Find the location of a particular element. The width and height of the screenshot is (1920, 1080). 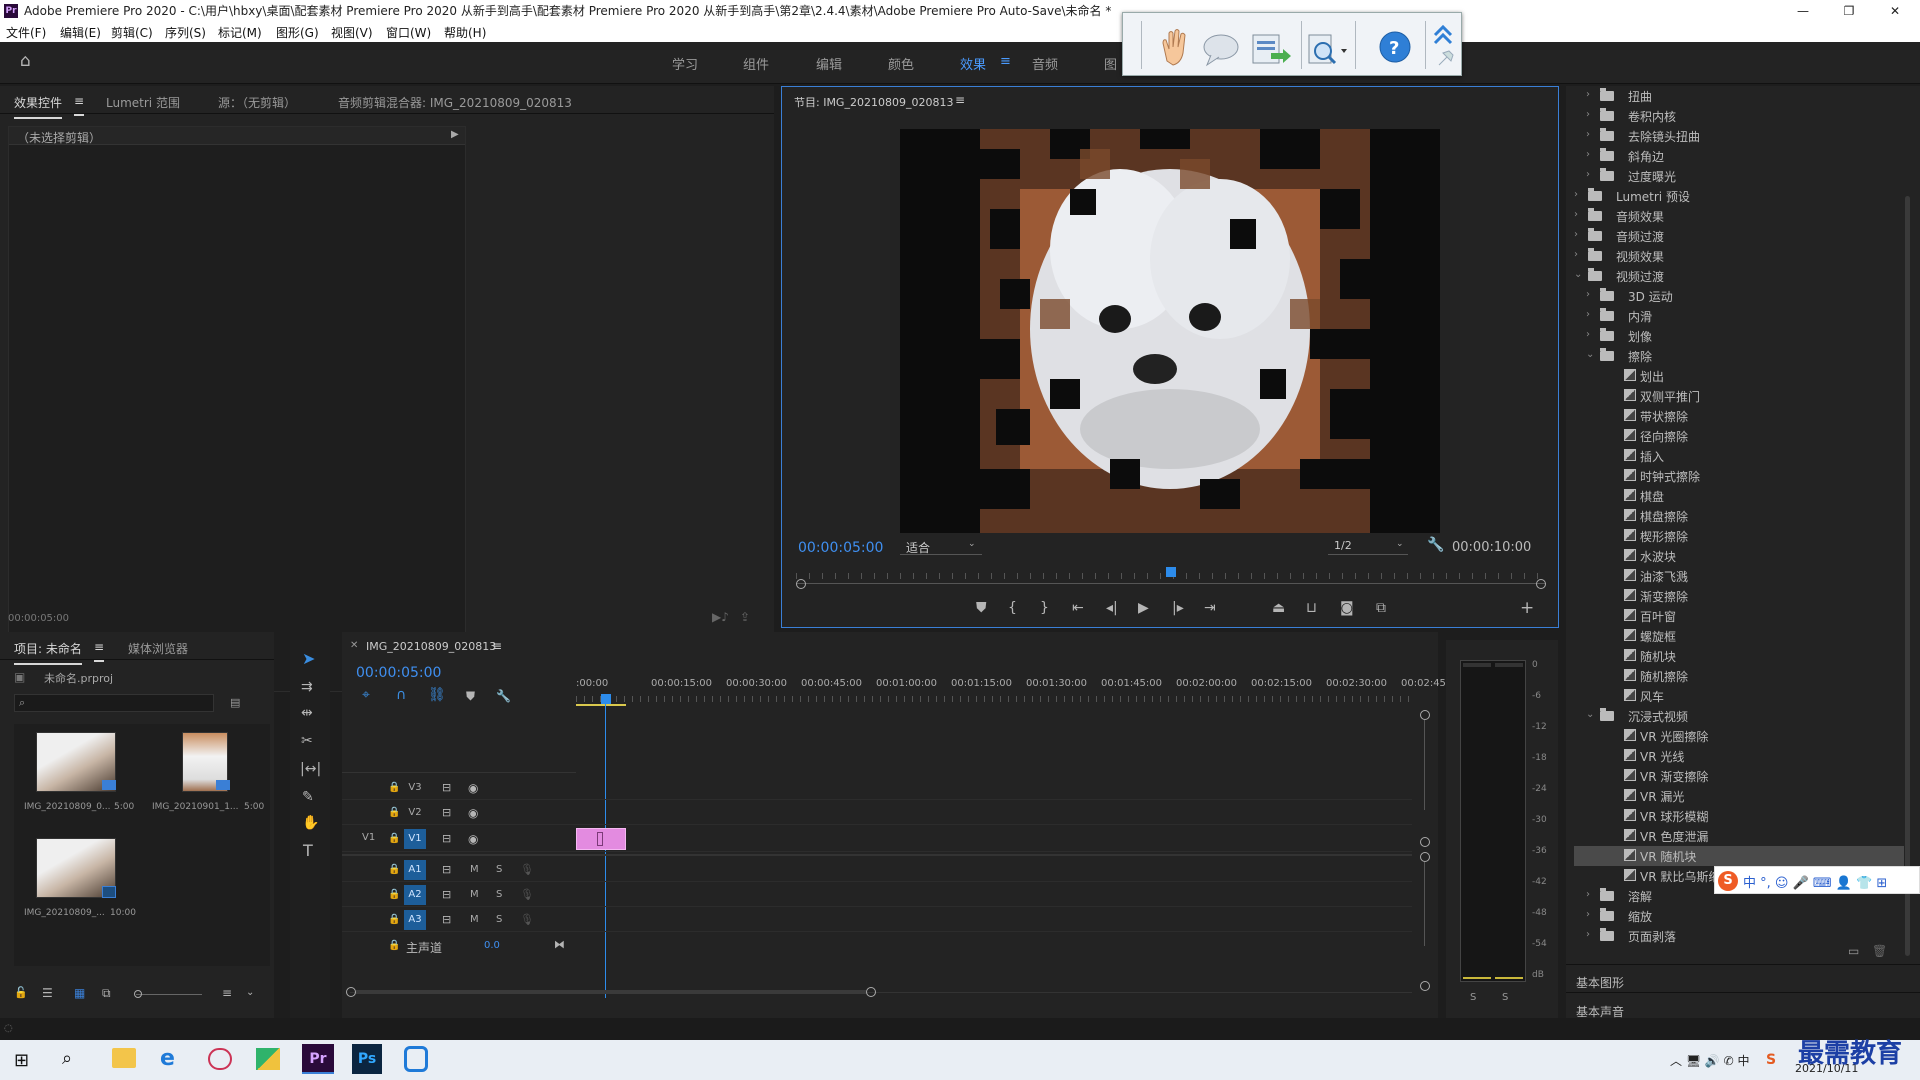

go-to-out-icon: ⇥ is located at coordinates (1210, 608).